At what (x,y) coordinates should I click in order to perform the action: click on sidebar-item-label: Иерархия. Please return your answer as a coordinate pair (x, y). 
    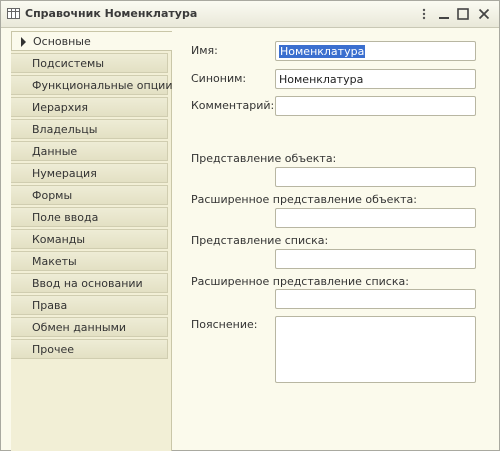
    Looking at the image, I should click on (60, 107).